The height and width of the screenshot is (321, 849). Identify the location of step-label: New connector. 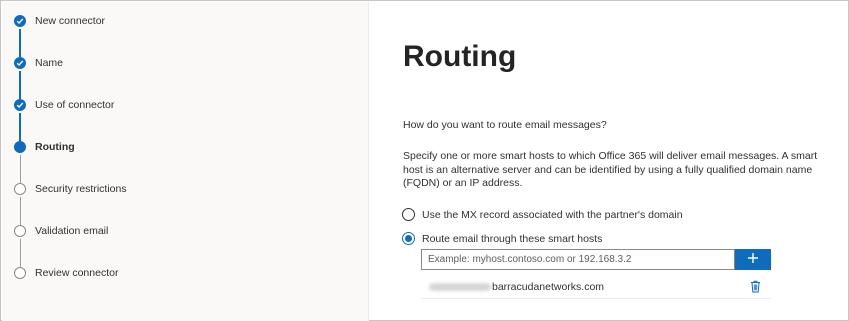
(70, 21).